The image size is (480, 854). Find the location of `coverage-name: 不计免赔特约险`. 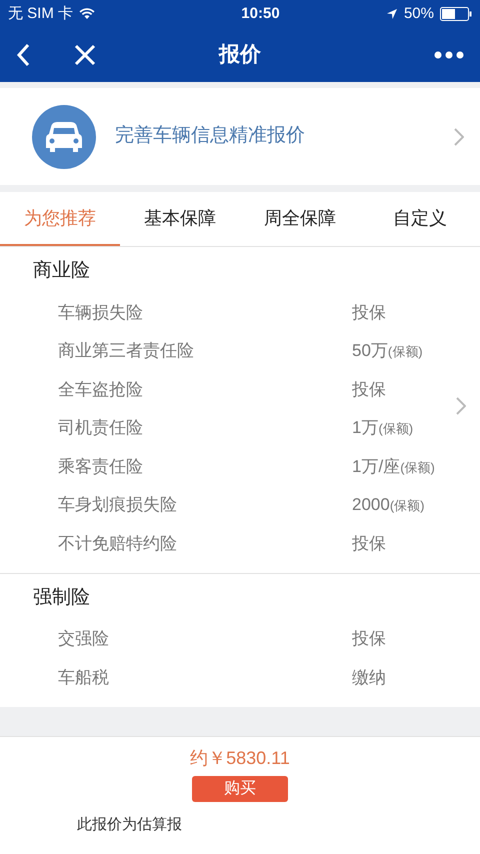

coverage-name: 不计免赔特约险 is located at coordinates (117, 543).